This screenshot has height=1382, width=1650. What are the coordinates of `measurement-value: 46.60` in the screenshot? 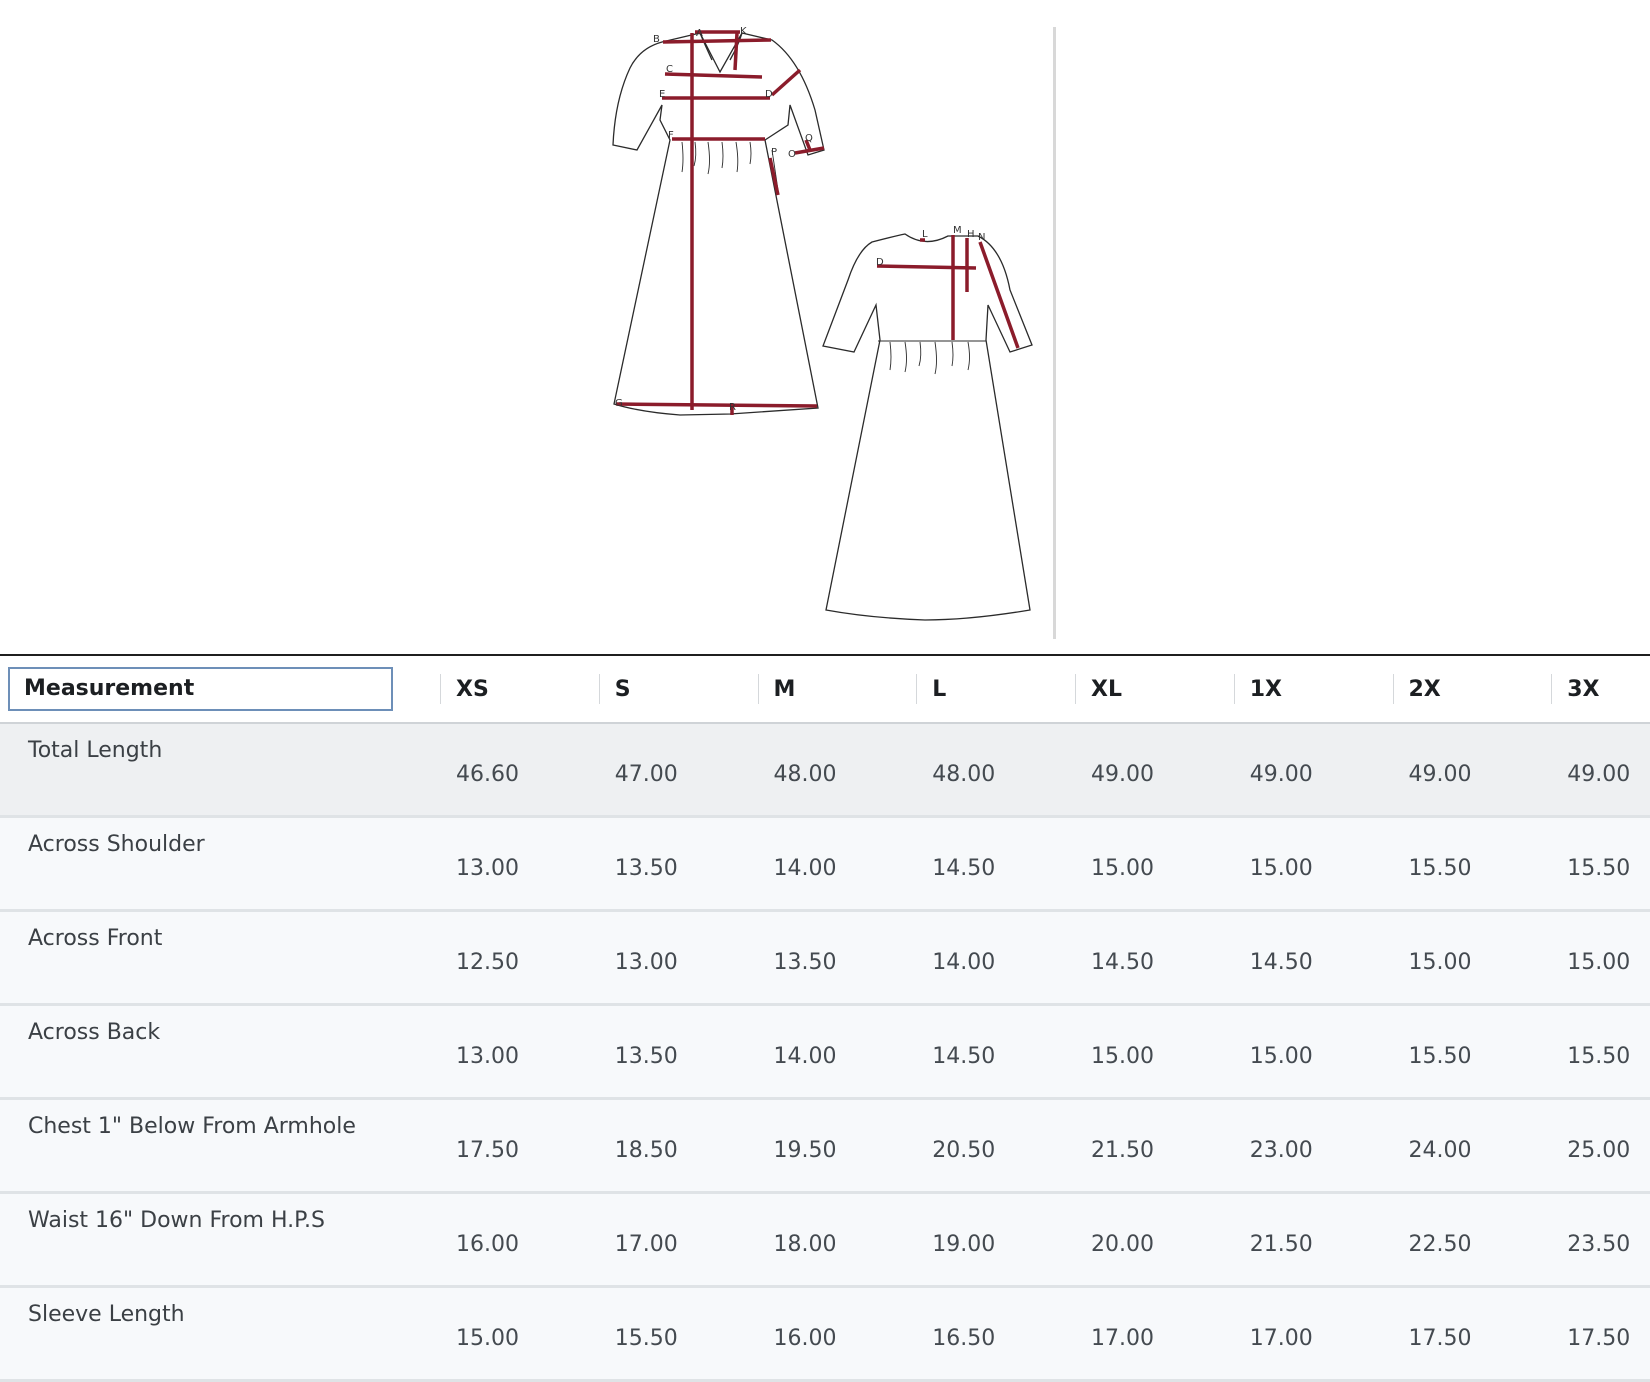 It's located at (519, 770).